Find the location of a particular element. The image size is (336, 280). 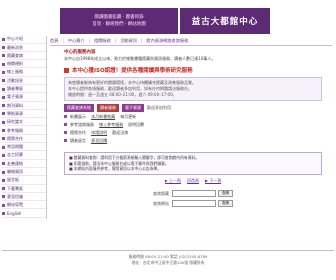

sidebar-item-label: 意見信箱 is located at coordinates (15, 196).